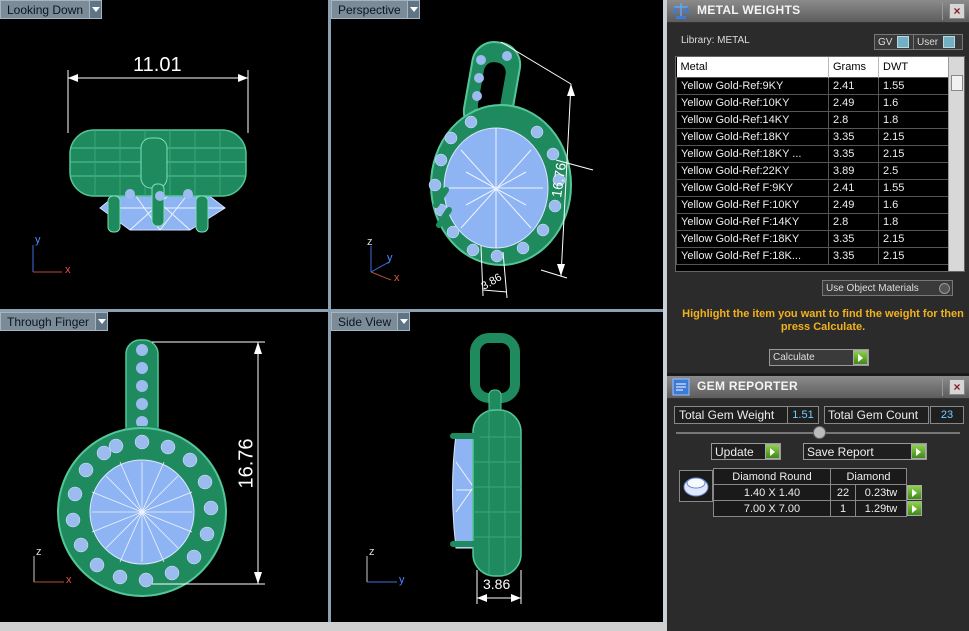 The width and height of the screenshot is (969, 631). I want to click on column-header-grams: Grams, so click(853, 67).